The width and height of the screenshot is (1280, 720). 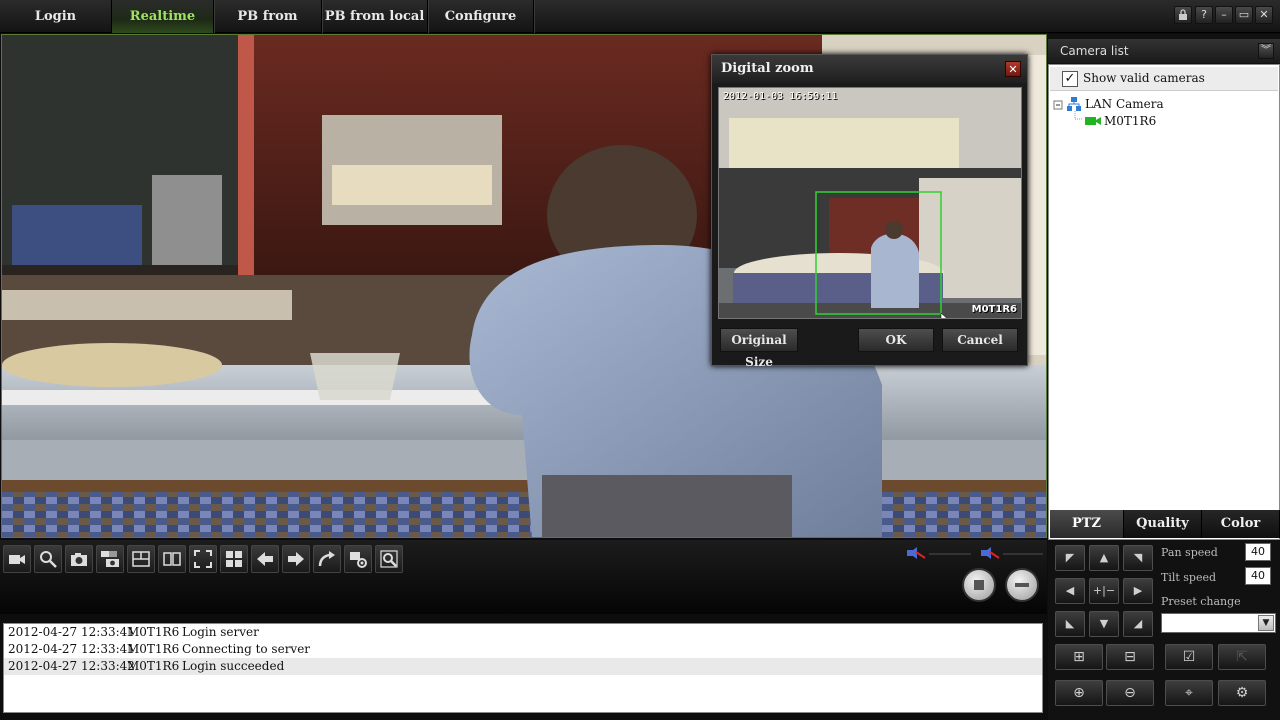 I want to click on ptz-up-left-button: ◤, so click(x=1070, y=558).